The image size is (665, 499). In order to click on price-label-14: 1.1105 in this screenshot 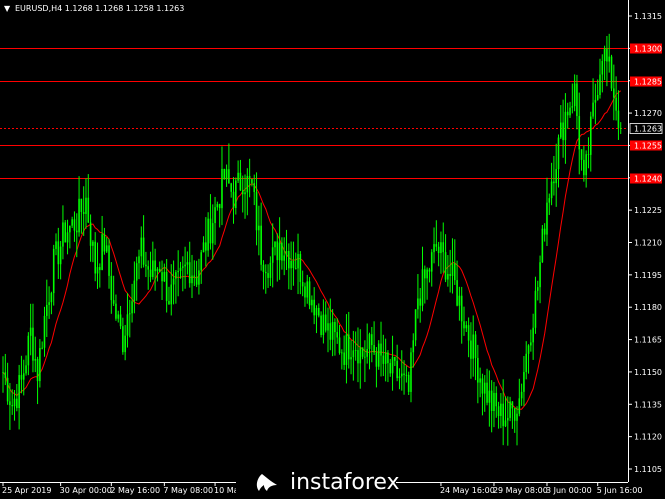, I will do `click(648, 469)`.